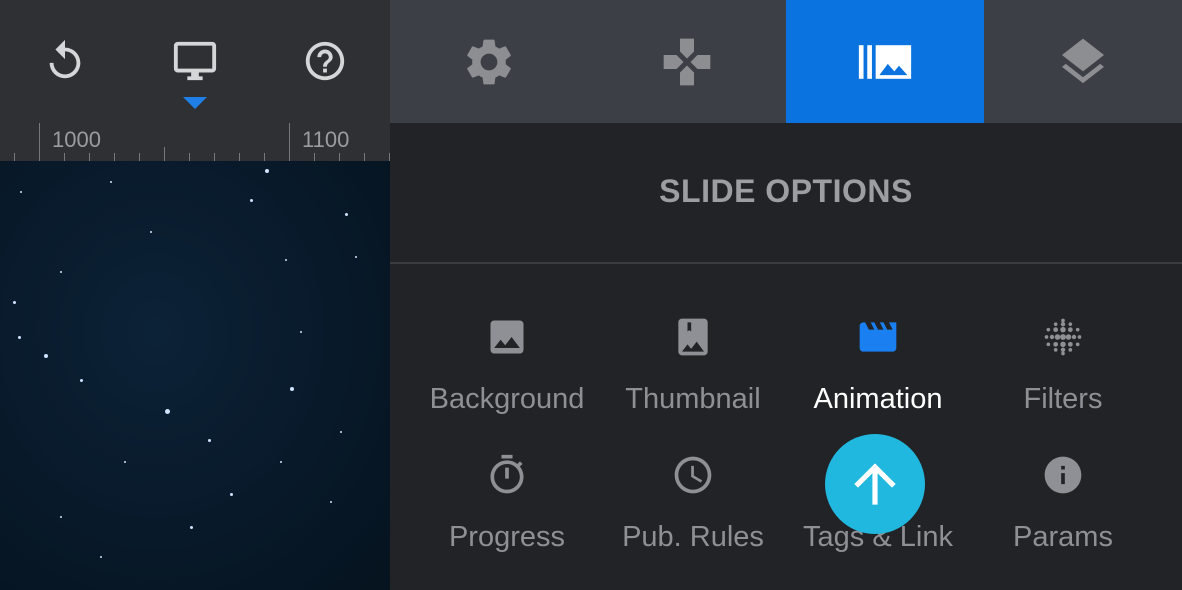  I want to click on active-indicator, so click(195, 103).